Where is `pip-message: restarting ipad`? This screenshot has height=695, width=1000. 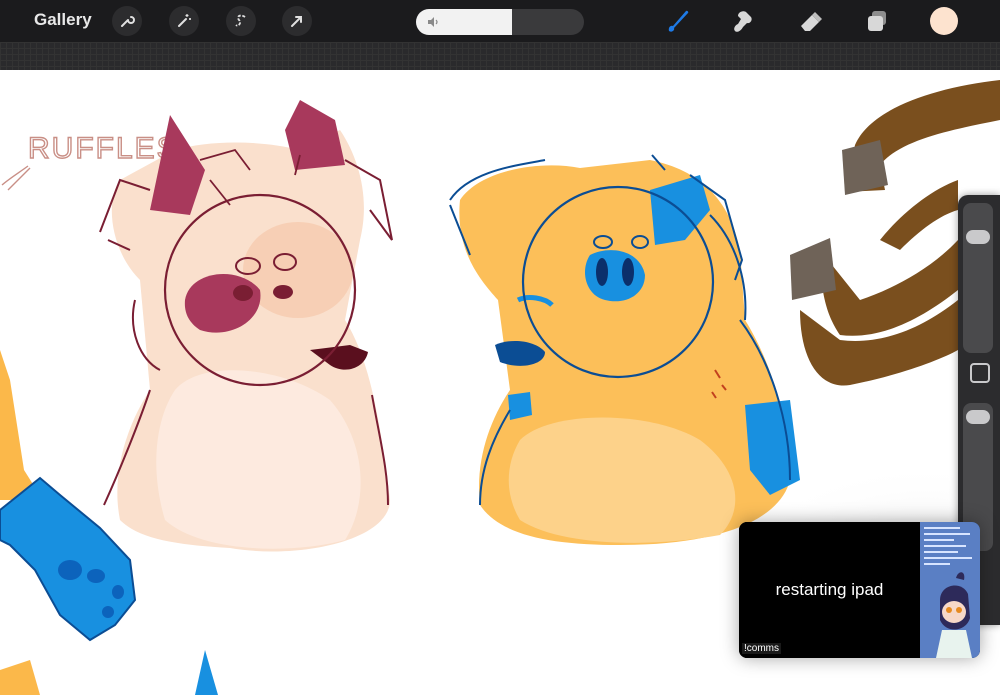
pip-message: restarting ipad is located at coordinates (829, 589).